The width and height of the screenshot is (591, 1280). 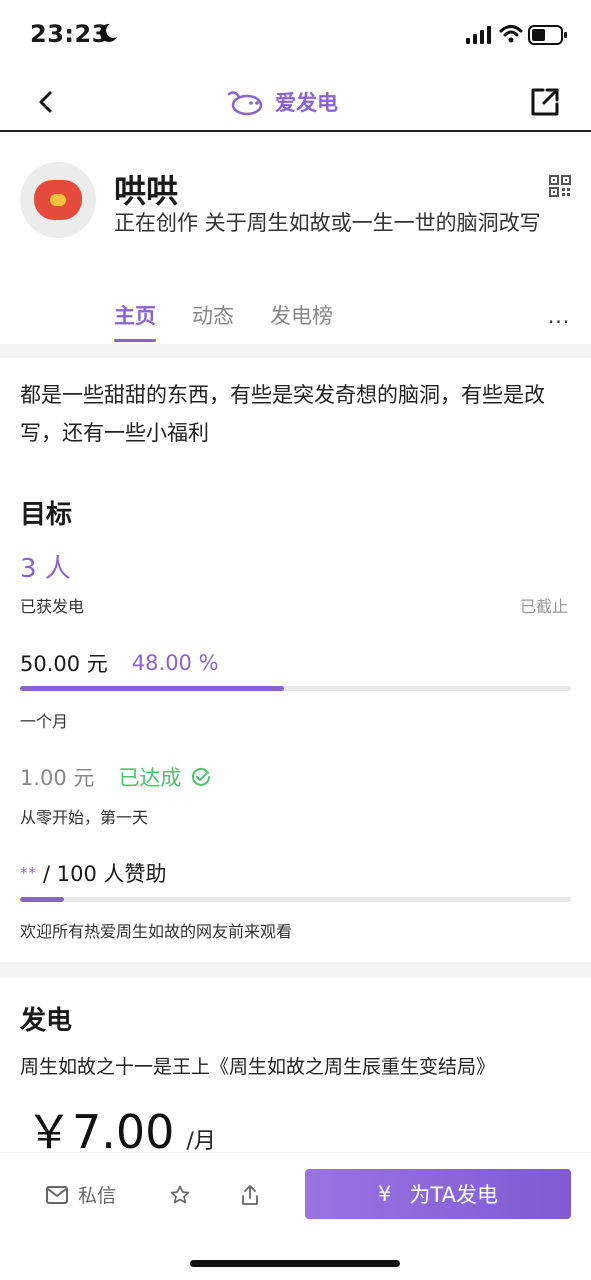 I want to click on status-bar: 23:23, so click(x=295, y=35).